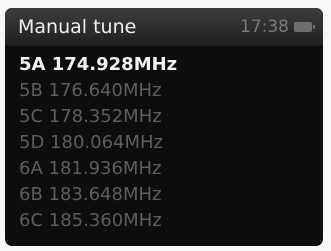 The image size is (331, 251). What do you see at coordinates (98, 195) in the screenshot?
I see `channel-item-6b: 6B 183.648MHz` at bounding box center [98, 195].